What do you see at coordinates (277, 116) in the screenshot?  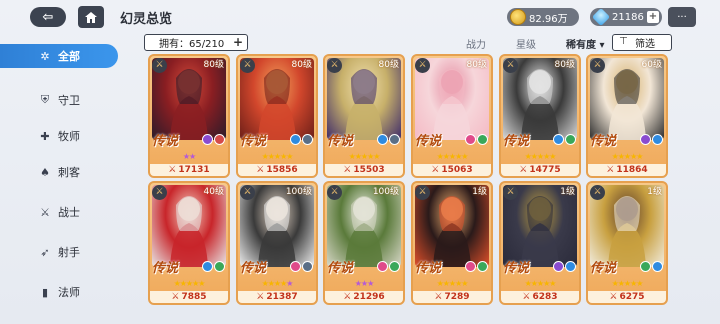 I see `hero-card: ⚔ 80级 传说 ★★★★★ ⚔ 15856` at bounding box center [277, 116].